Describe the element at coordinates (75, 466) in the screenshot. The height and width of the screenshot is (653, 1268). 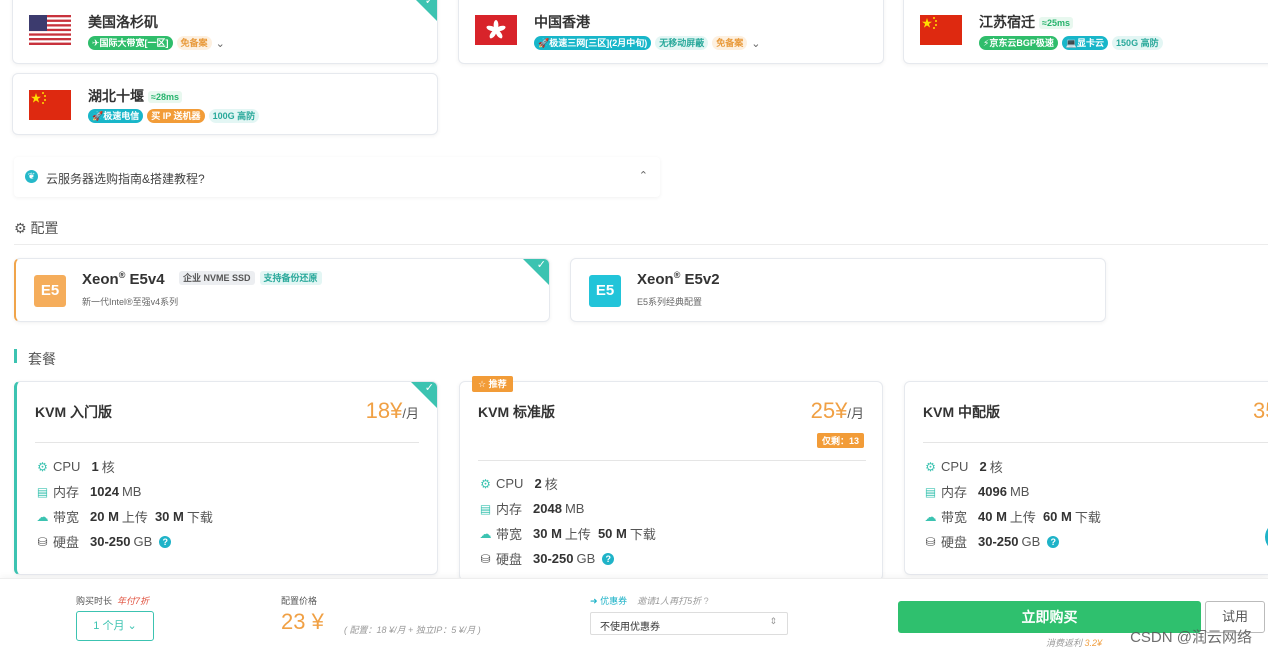
I see `spec-cpu: ⚙ CPU 1 核` at that location.